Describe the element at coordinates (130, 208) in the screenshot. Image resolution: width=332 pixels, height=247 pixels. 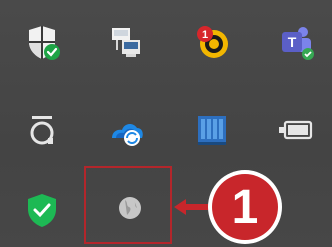
I see `globe-icon` at that location.